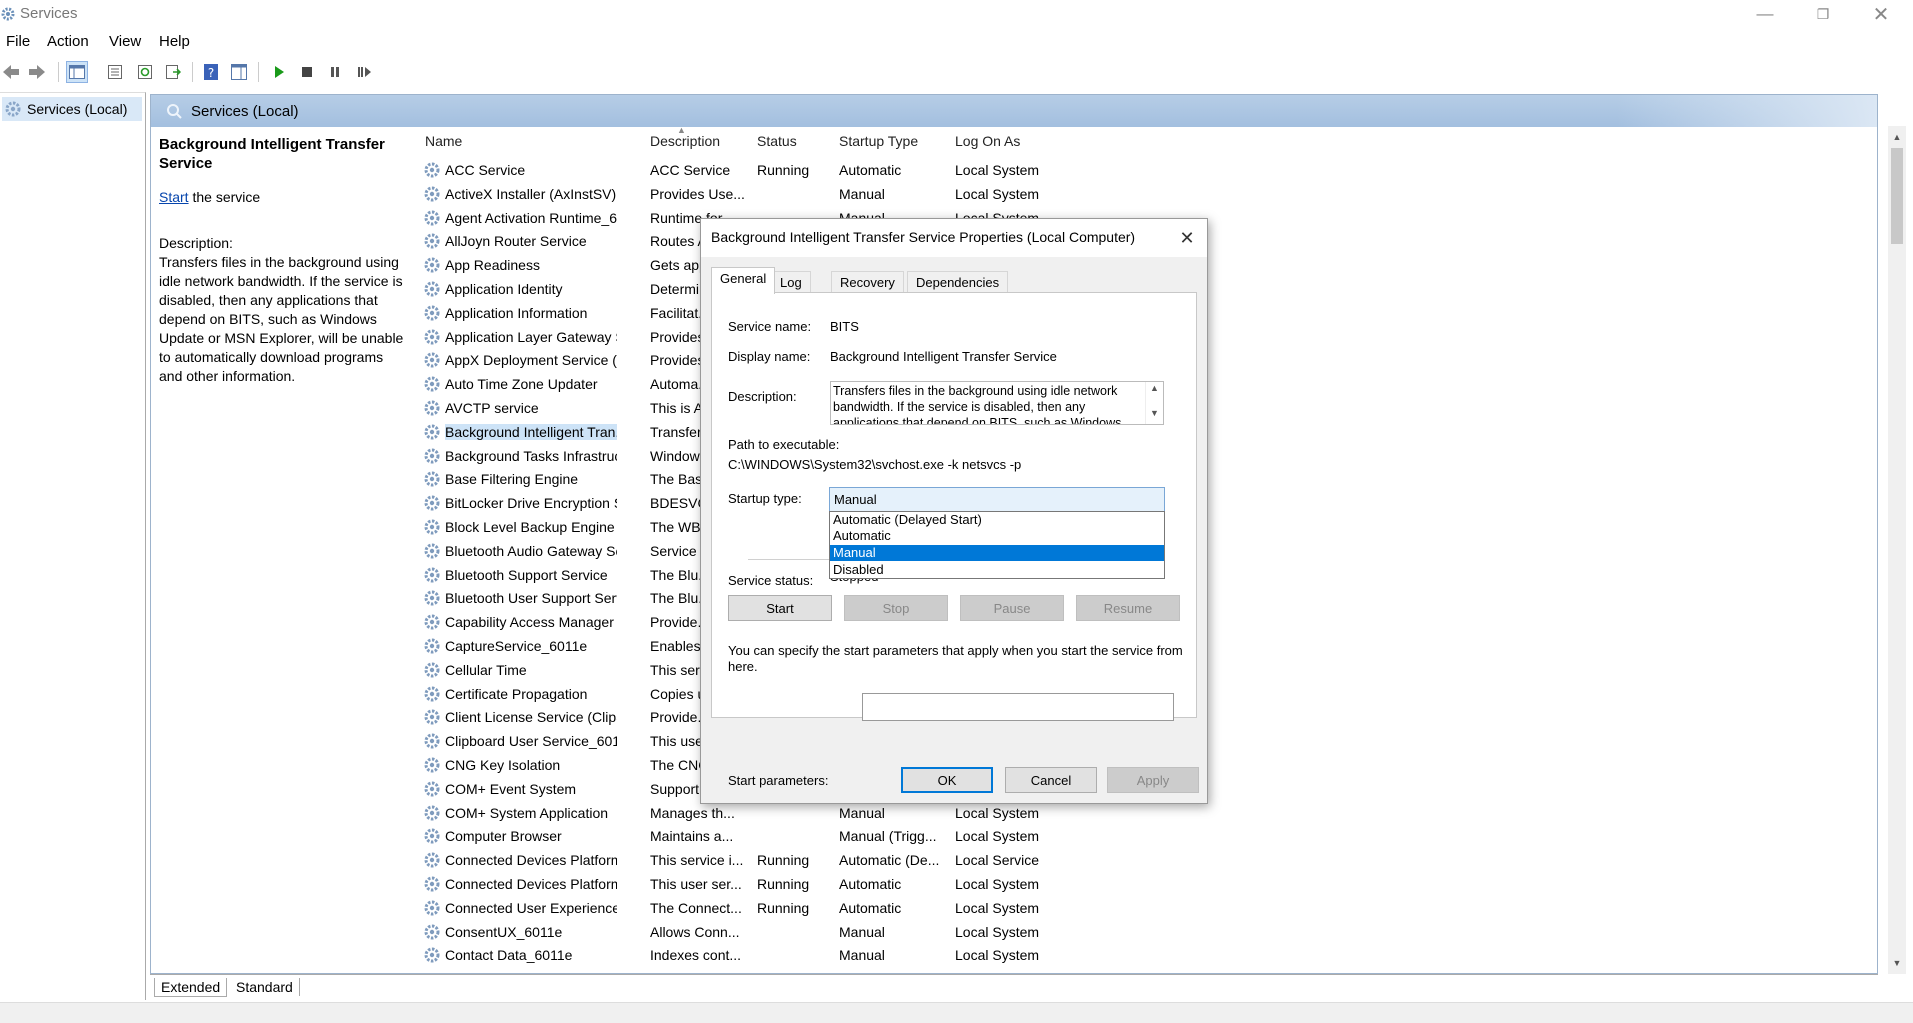 This screenshot has height=1023, width=1913. I want to click on menu-file: File, so click(18, 41).